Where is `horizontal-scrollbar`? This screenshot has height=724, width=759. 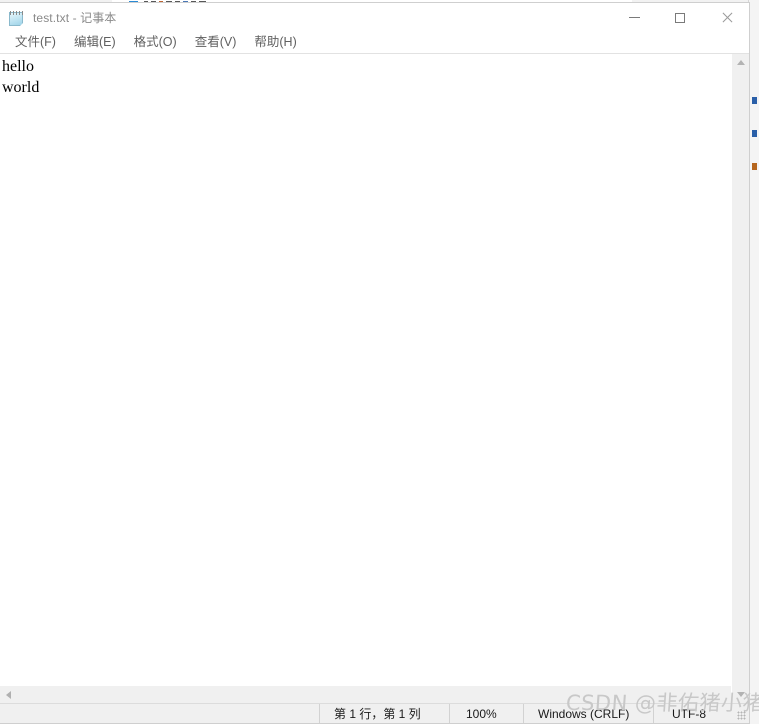 horizontal-scrollbar is located at coordinates (365, 694).